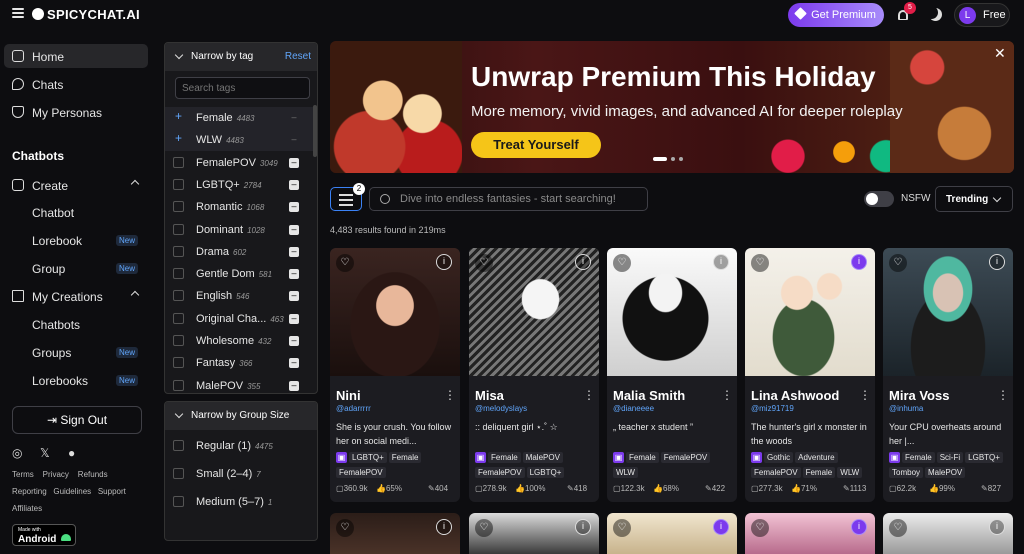  What do you see at coordinates (60, 381) in the screenshot?
I see `sidebar-item-my-lorebooks: Lorebooks` at bounding box center [60, 381].